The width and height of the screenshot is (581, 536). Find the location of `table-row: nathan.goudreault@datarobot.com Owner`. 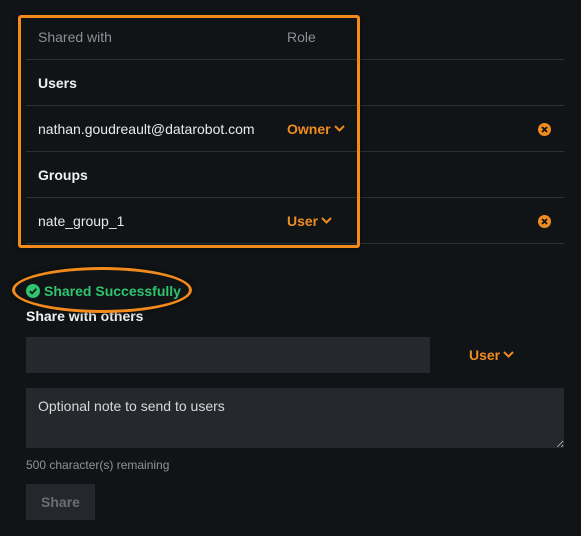

table-row: nathan.goudreault@datarobot.com Owner is located at coordinates (295, 129).